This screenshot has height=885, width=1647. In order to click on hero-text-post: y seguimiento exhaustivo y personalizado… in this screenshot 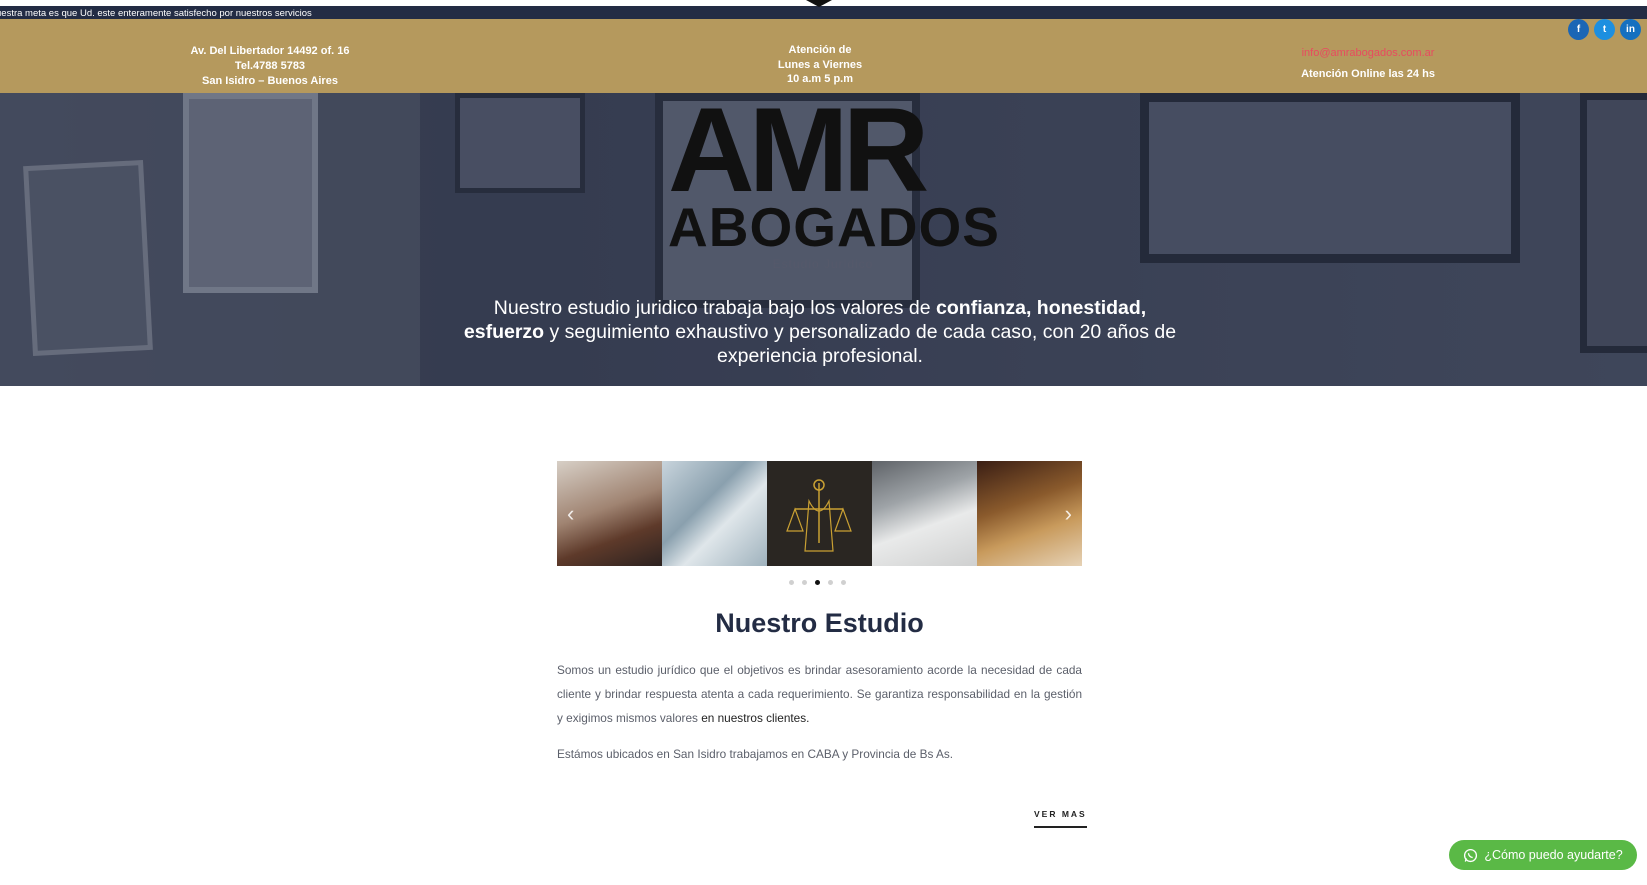, I will do `click(860, 344)`.